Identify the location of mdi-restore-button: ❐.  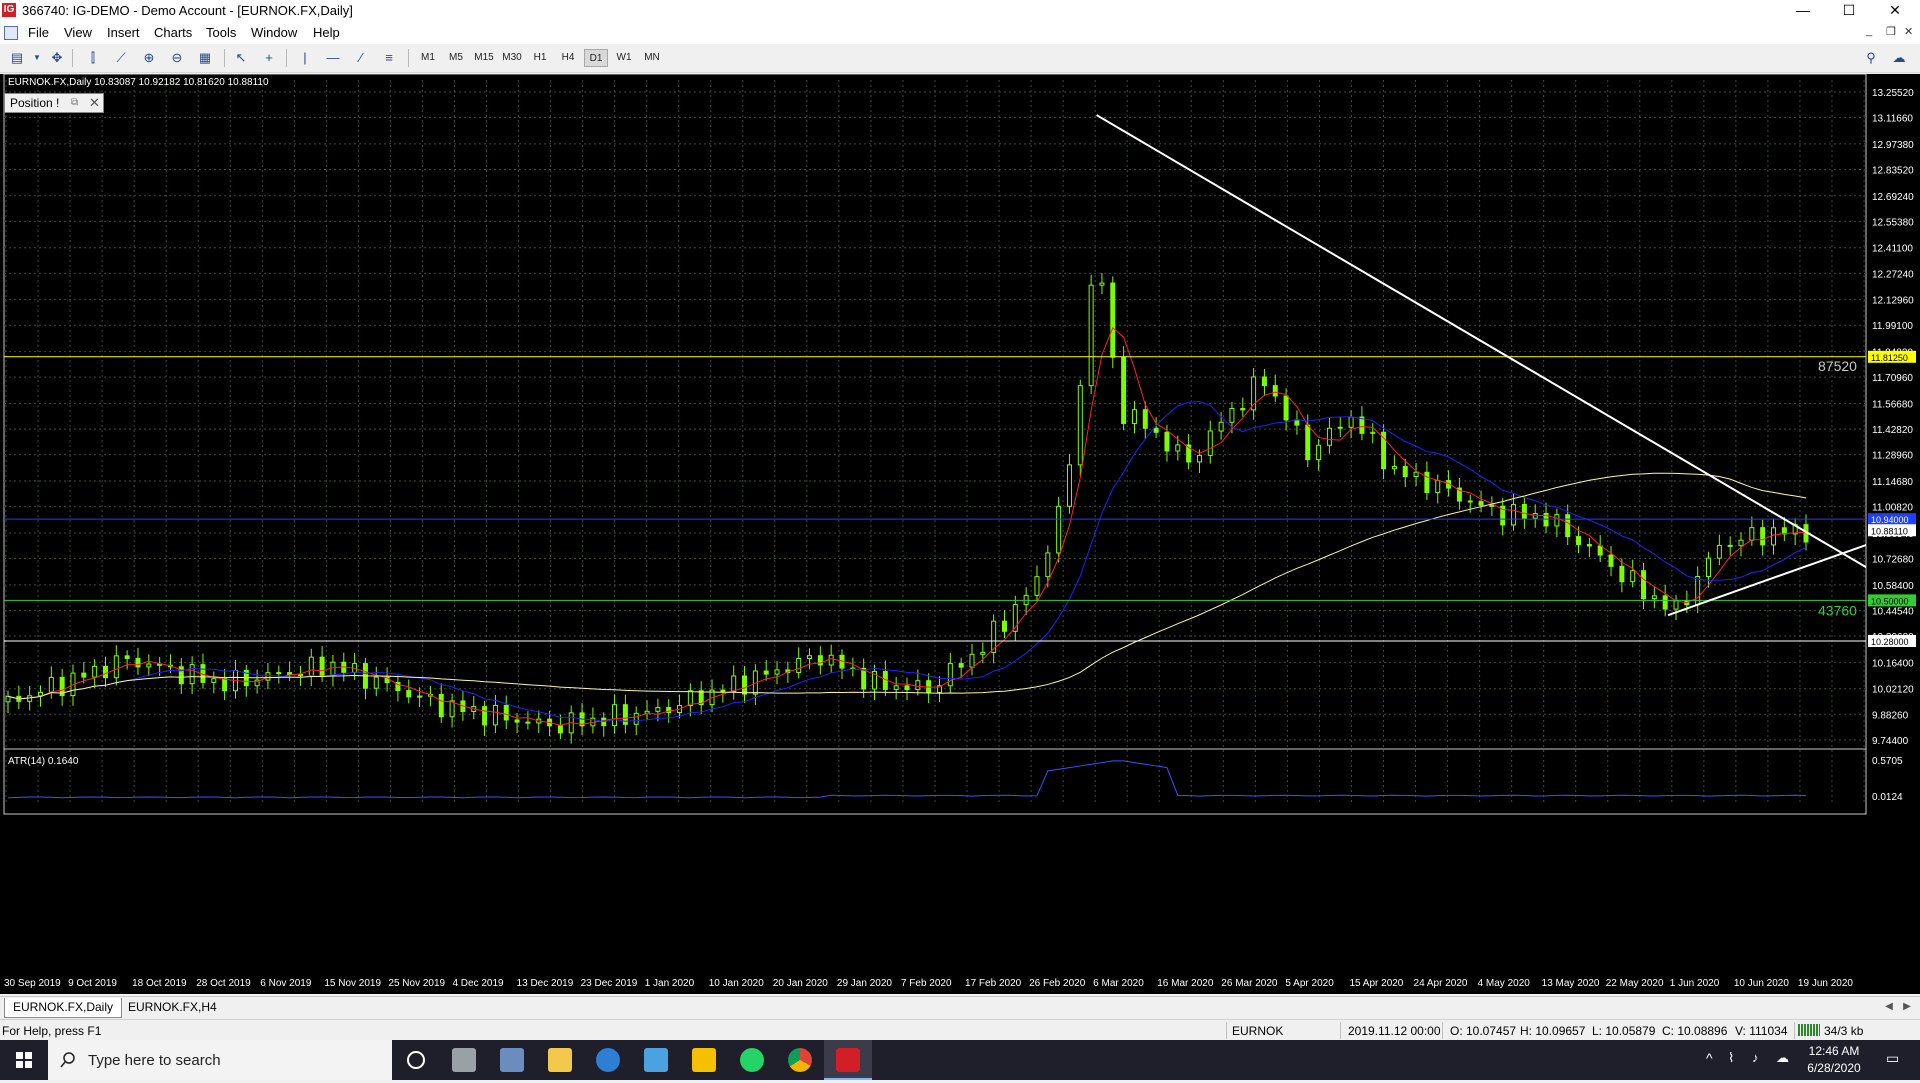
(1891, 31).